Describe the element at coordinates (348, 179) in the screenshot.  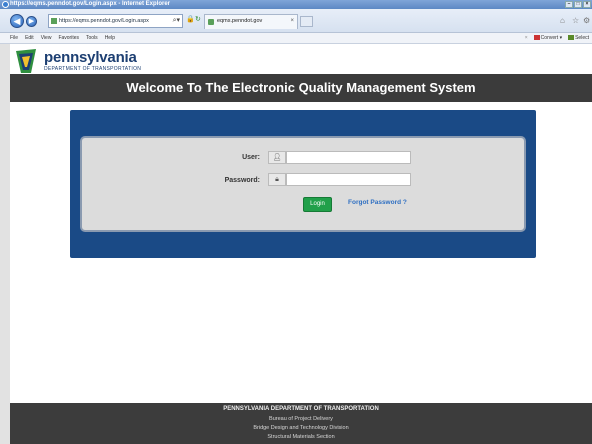
I see `password-input` at that location.